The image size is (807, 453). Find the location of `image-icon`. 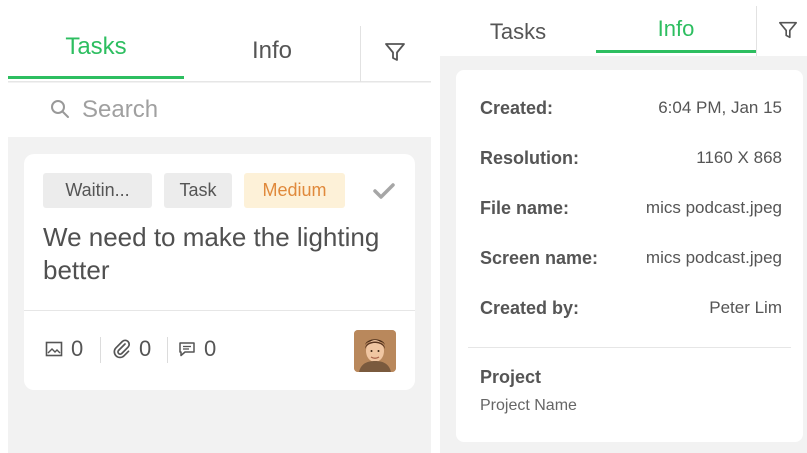

image-icon is located at coordinates (54, 349).